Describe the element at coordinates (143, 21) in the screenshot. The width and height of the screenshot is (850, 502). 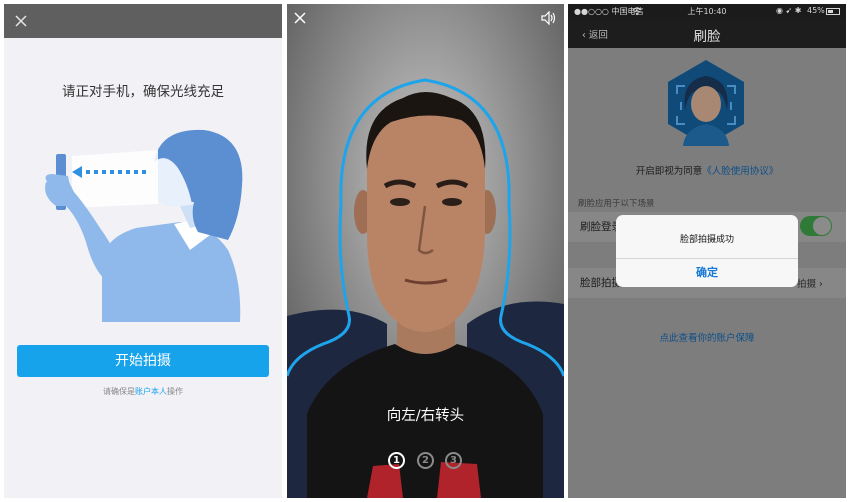
I see `top-bar` at that location.